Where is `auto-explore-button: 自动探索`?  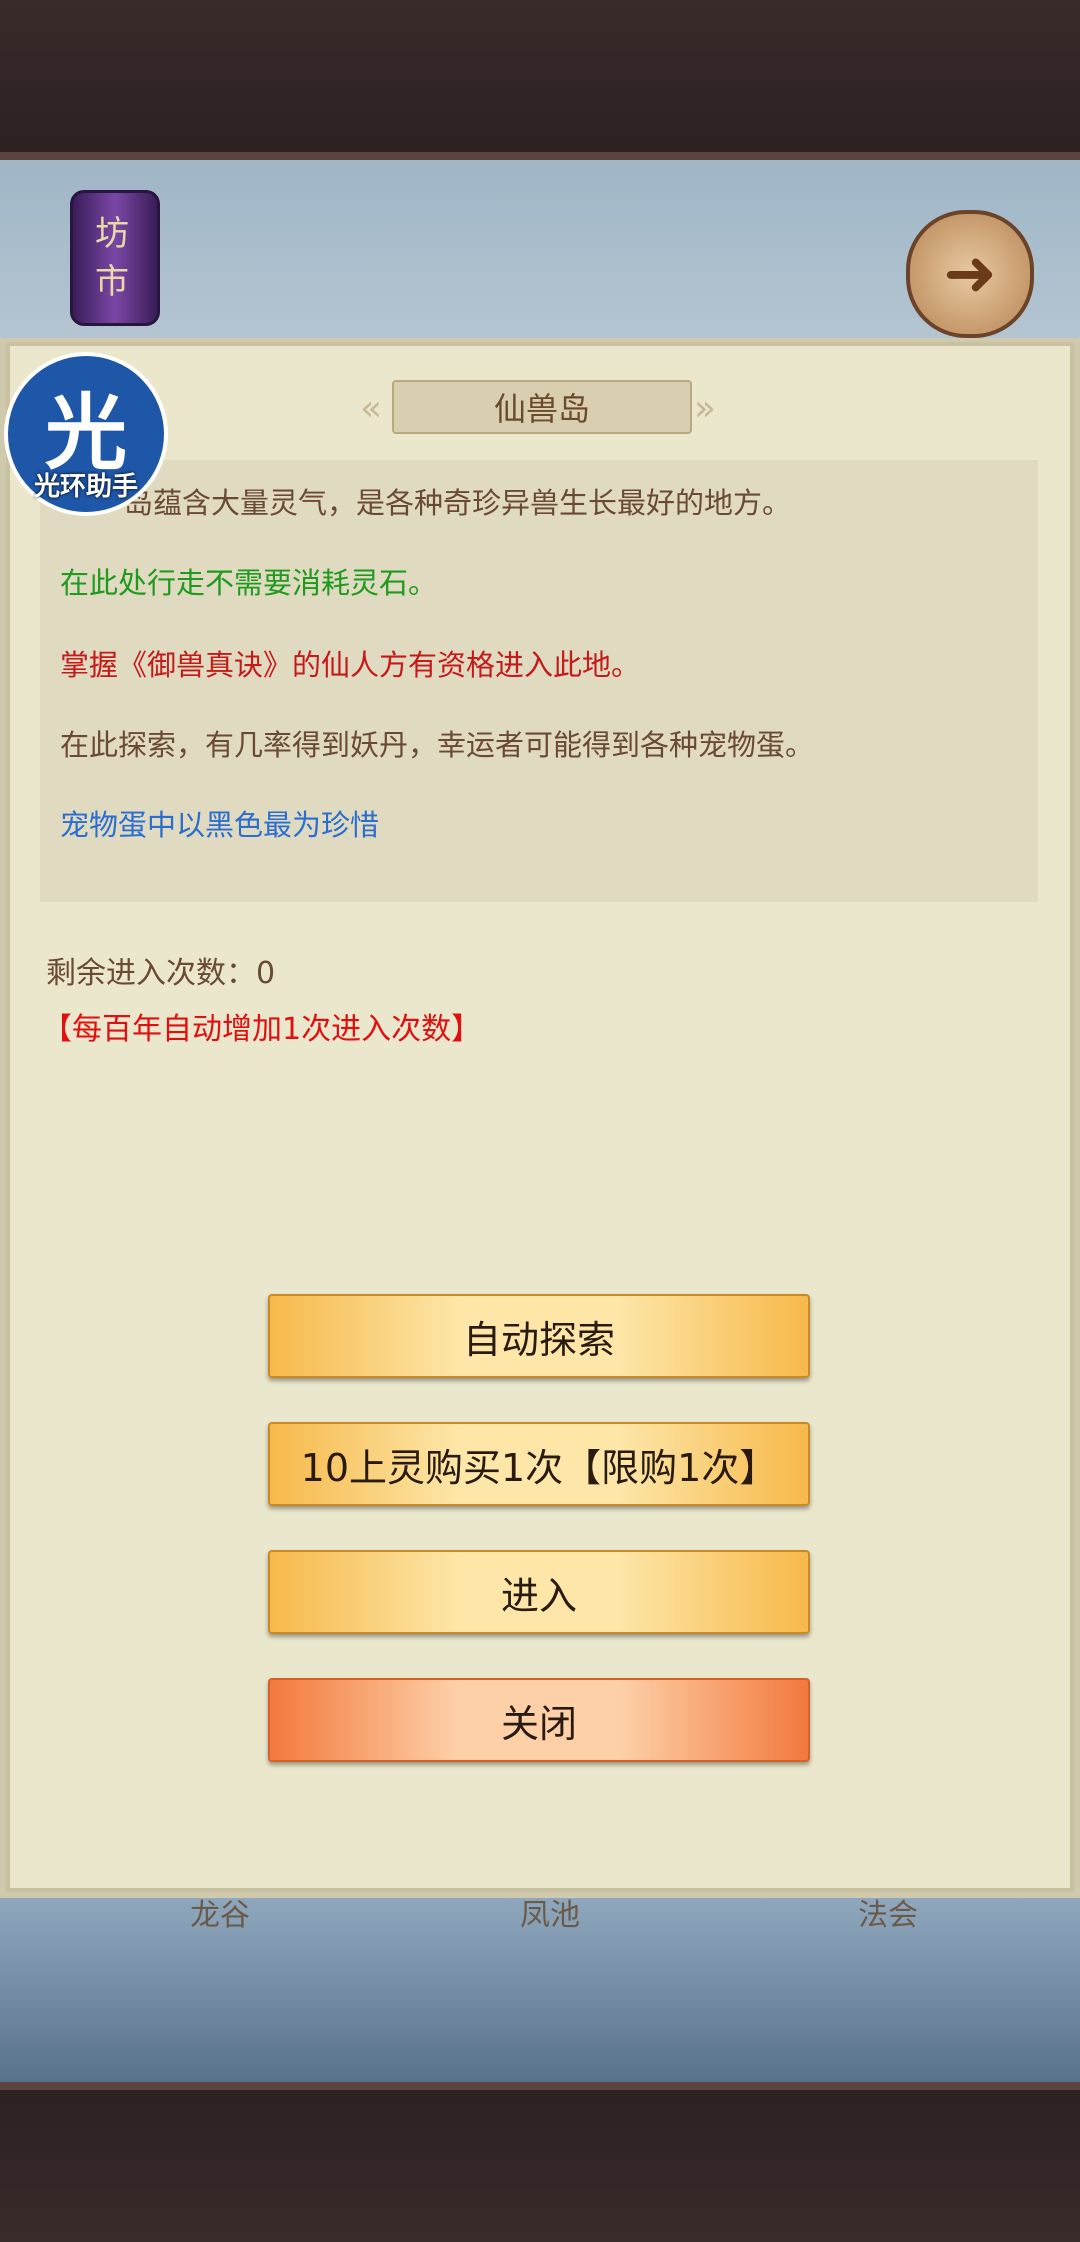
auto-explore-button: 自动探索 is located at coordinates (539, 1336).